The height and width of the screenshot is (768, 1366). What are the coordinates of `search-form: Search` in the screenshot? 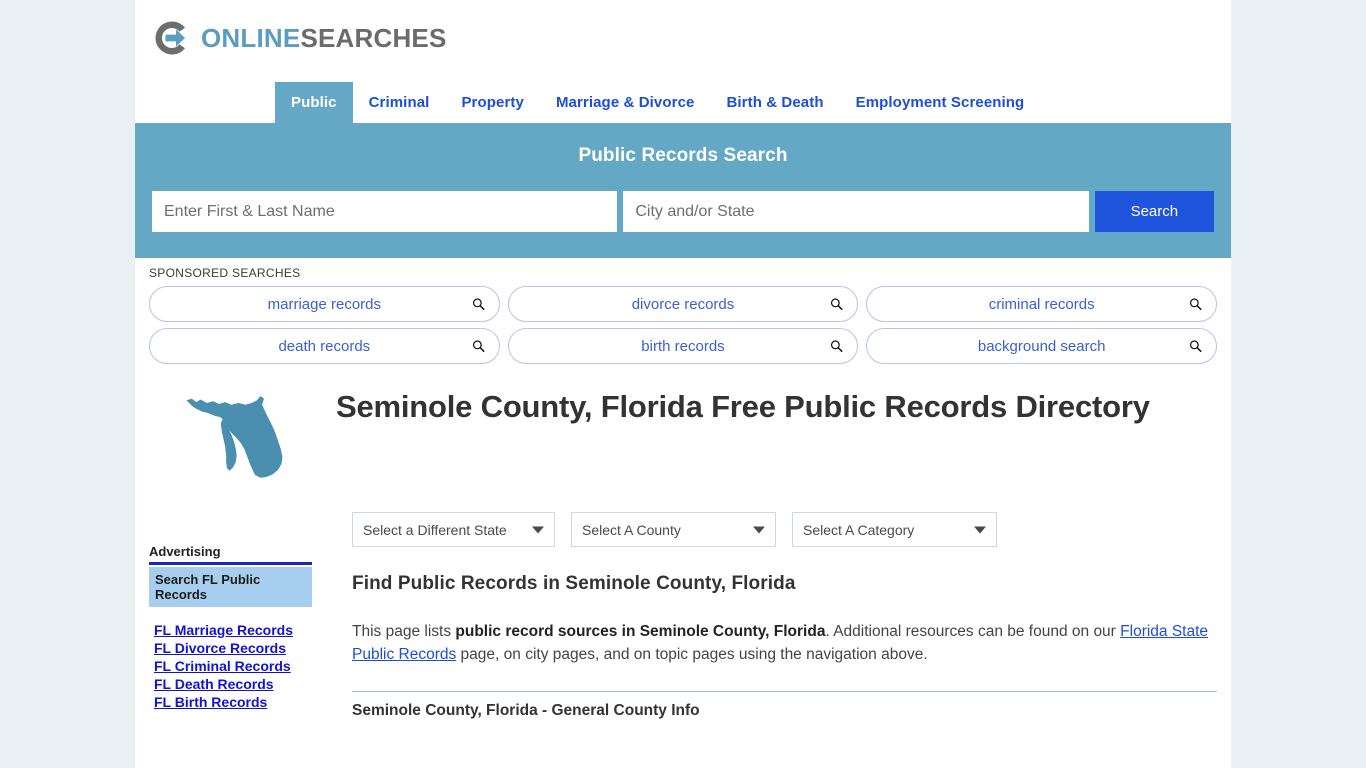 It's located at (683, 211).